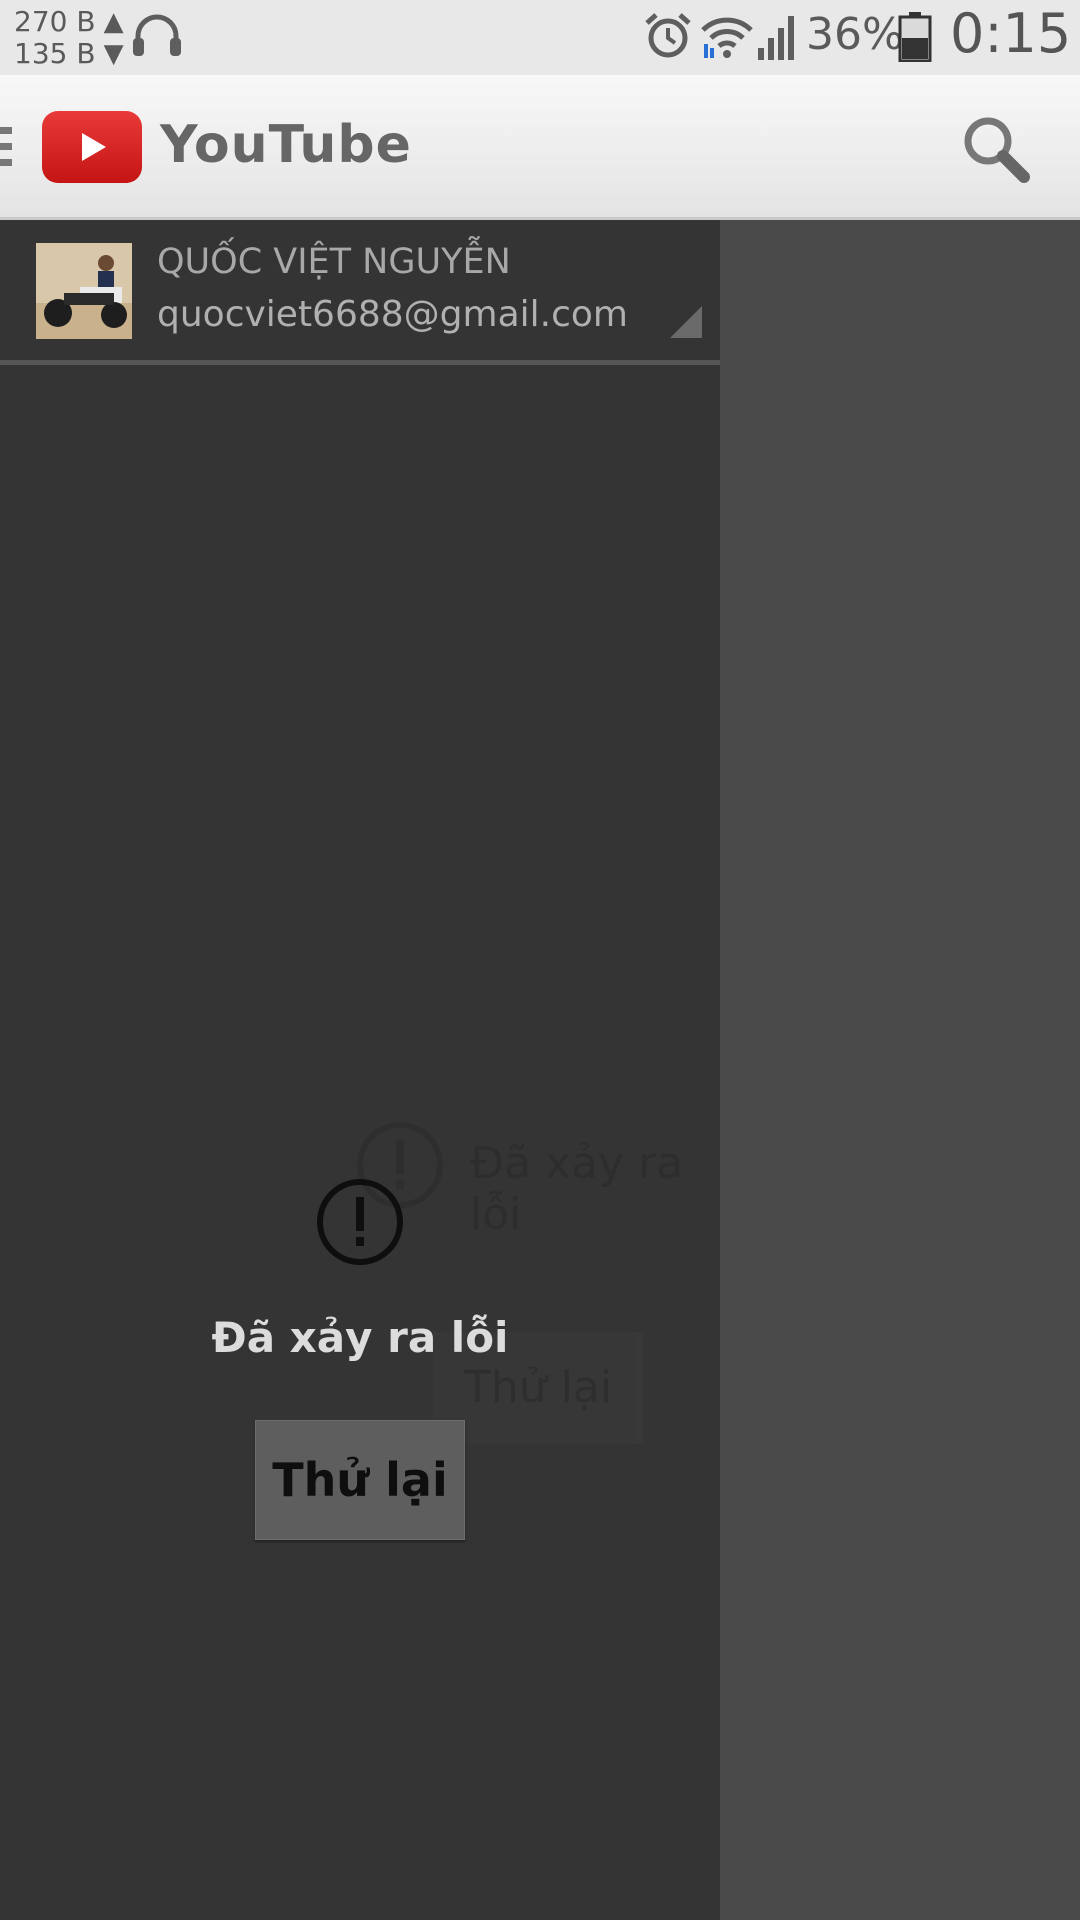 This screenshot has width=1080, height=1920. Describe the element at coordinates (286, 145) in the screenshot. I see `app-title: YouTube` at that location.